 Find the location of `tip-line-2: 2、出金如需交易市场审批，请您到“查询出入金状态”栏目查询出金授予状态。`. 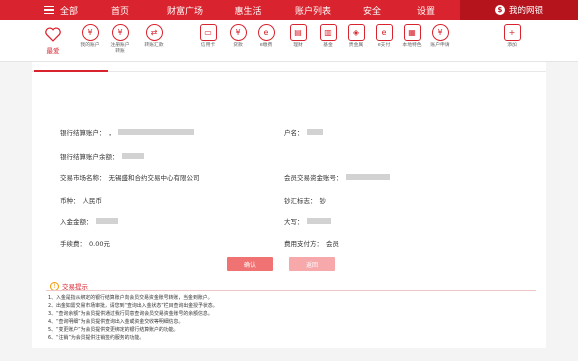

tip-line-2: 2、出金如需交易市场审批，请您到“查询出入金状态”栏目查询出金授予状态。 is located at coordinates (133, 306).